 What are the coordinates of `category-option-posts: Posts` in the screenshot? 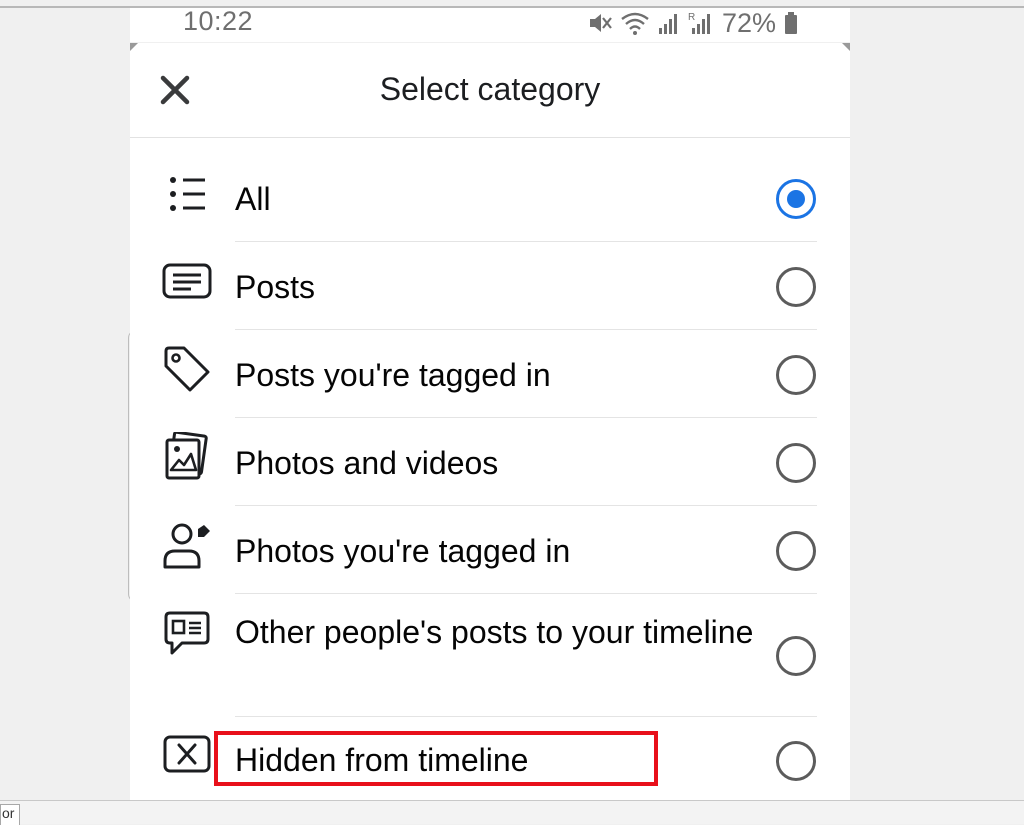 It's located at (490, 286).